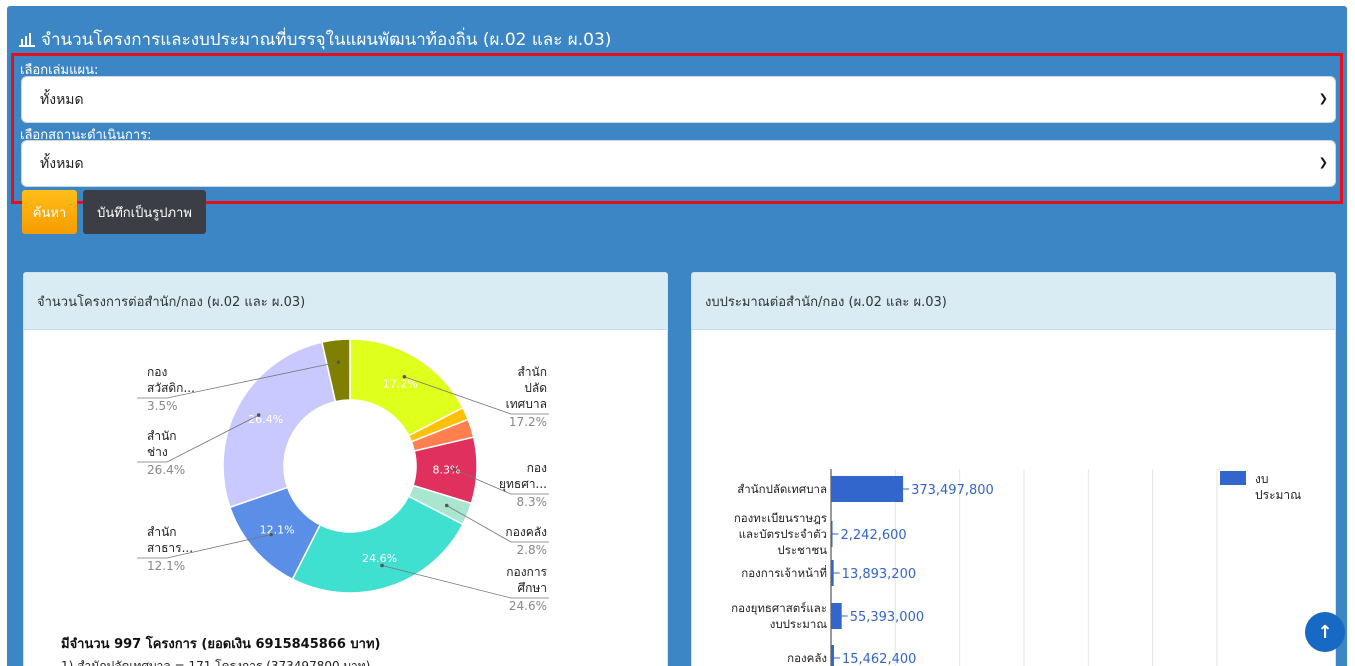 This screenshot has height=666, width=1355. I want to click on pie-label: ปลัด, so click(535, 388).